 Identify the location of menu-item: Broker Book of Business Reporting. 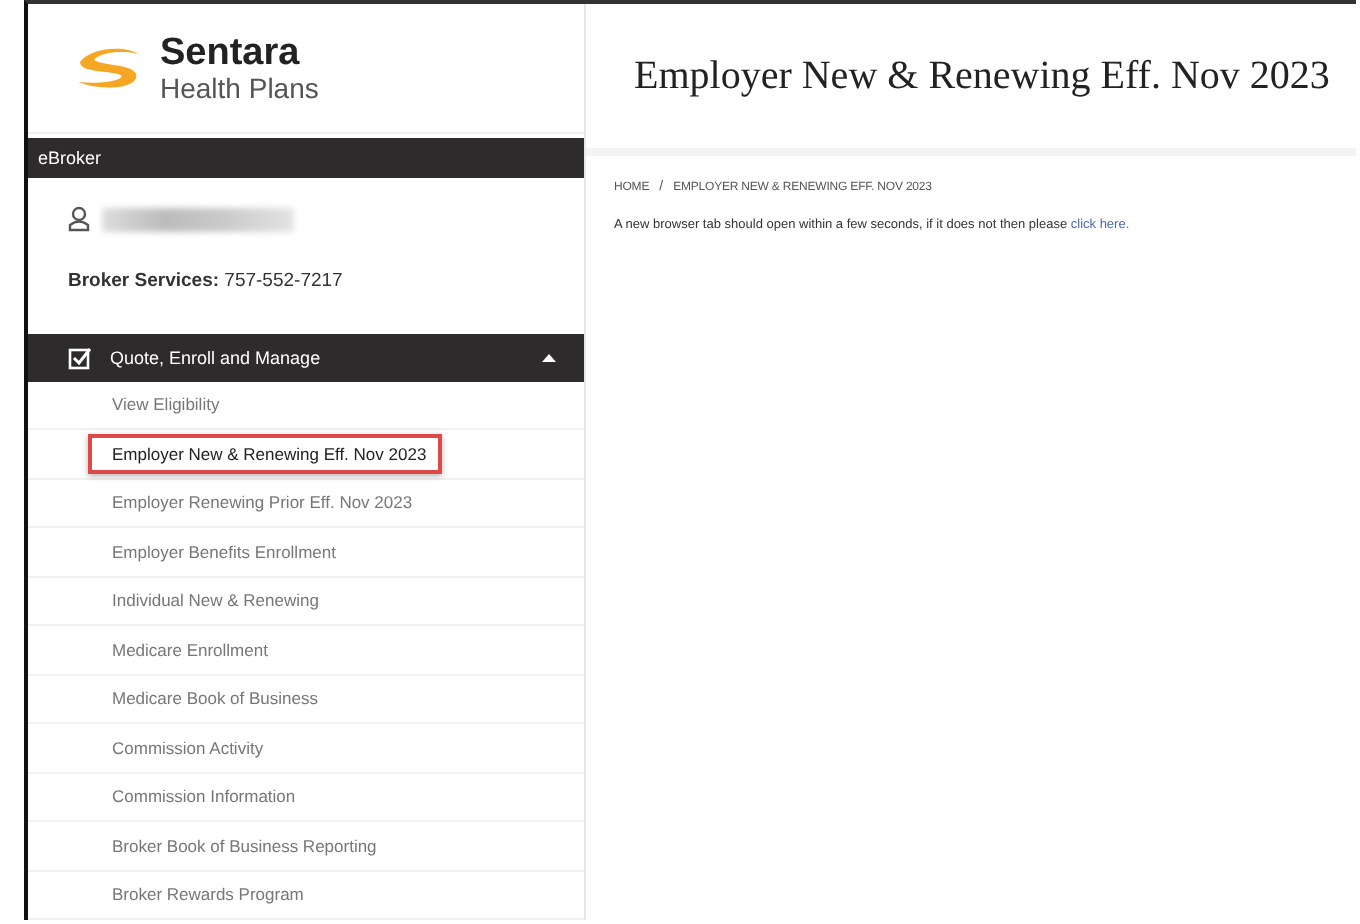
(240, 845).